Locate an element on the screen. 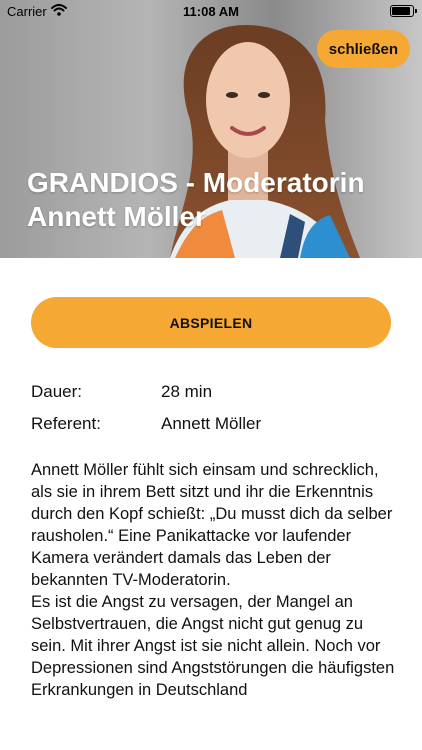 The height and width of the screenshot is (750, 422). page-title: GRANDIOS - Moderatorin Annett Möller is located at coordinates (196, 199).